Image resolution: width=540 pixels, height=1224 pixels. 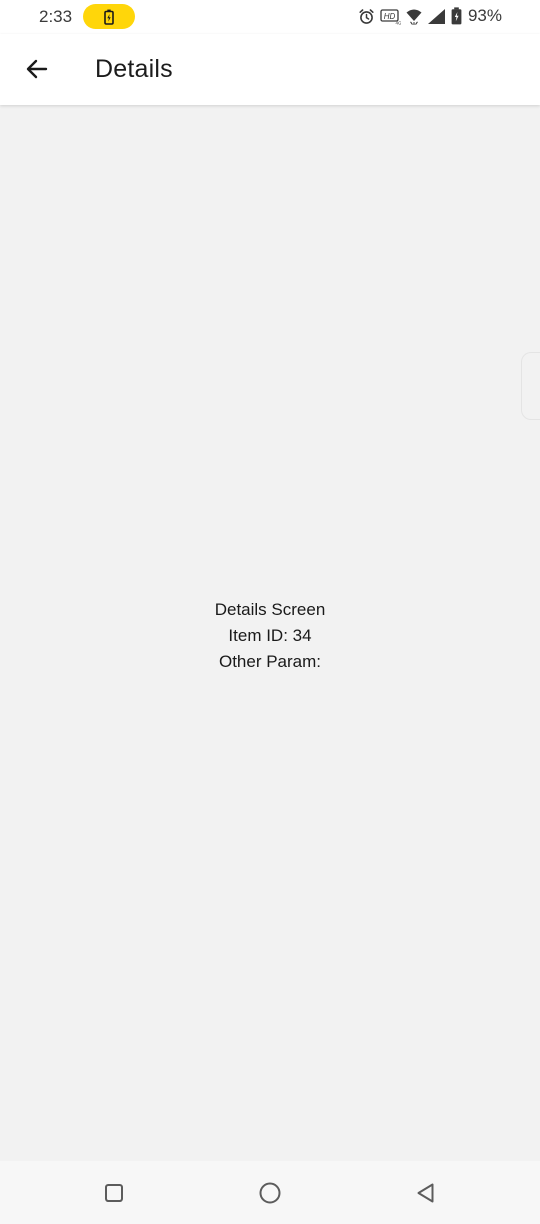 What do you see at coordinates (530, 386) in the screenshot?
I see `edge-panel-handle` at bounding box center [530, 386].